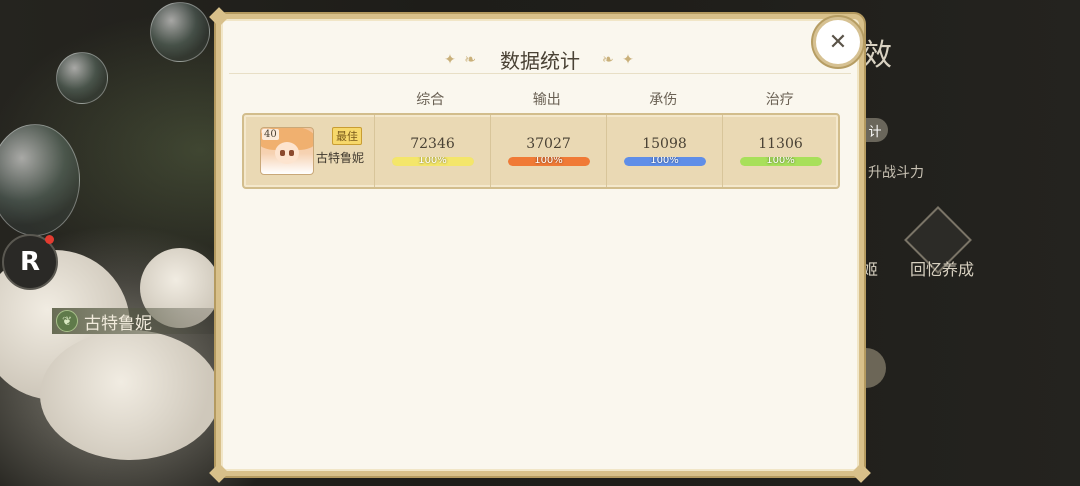 This screenshot has height=486, width=1080. I want to click on background-badge: 计, so click(875, 130).